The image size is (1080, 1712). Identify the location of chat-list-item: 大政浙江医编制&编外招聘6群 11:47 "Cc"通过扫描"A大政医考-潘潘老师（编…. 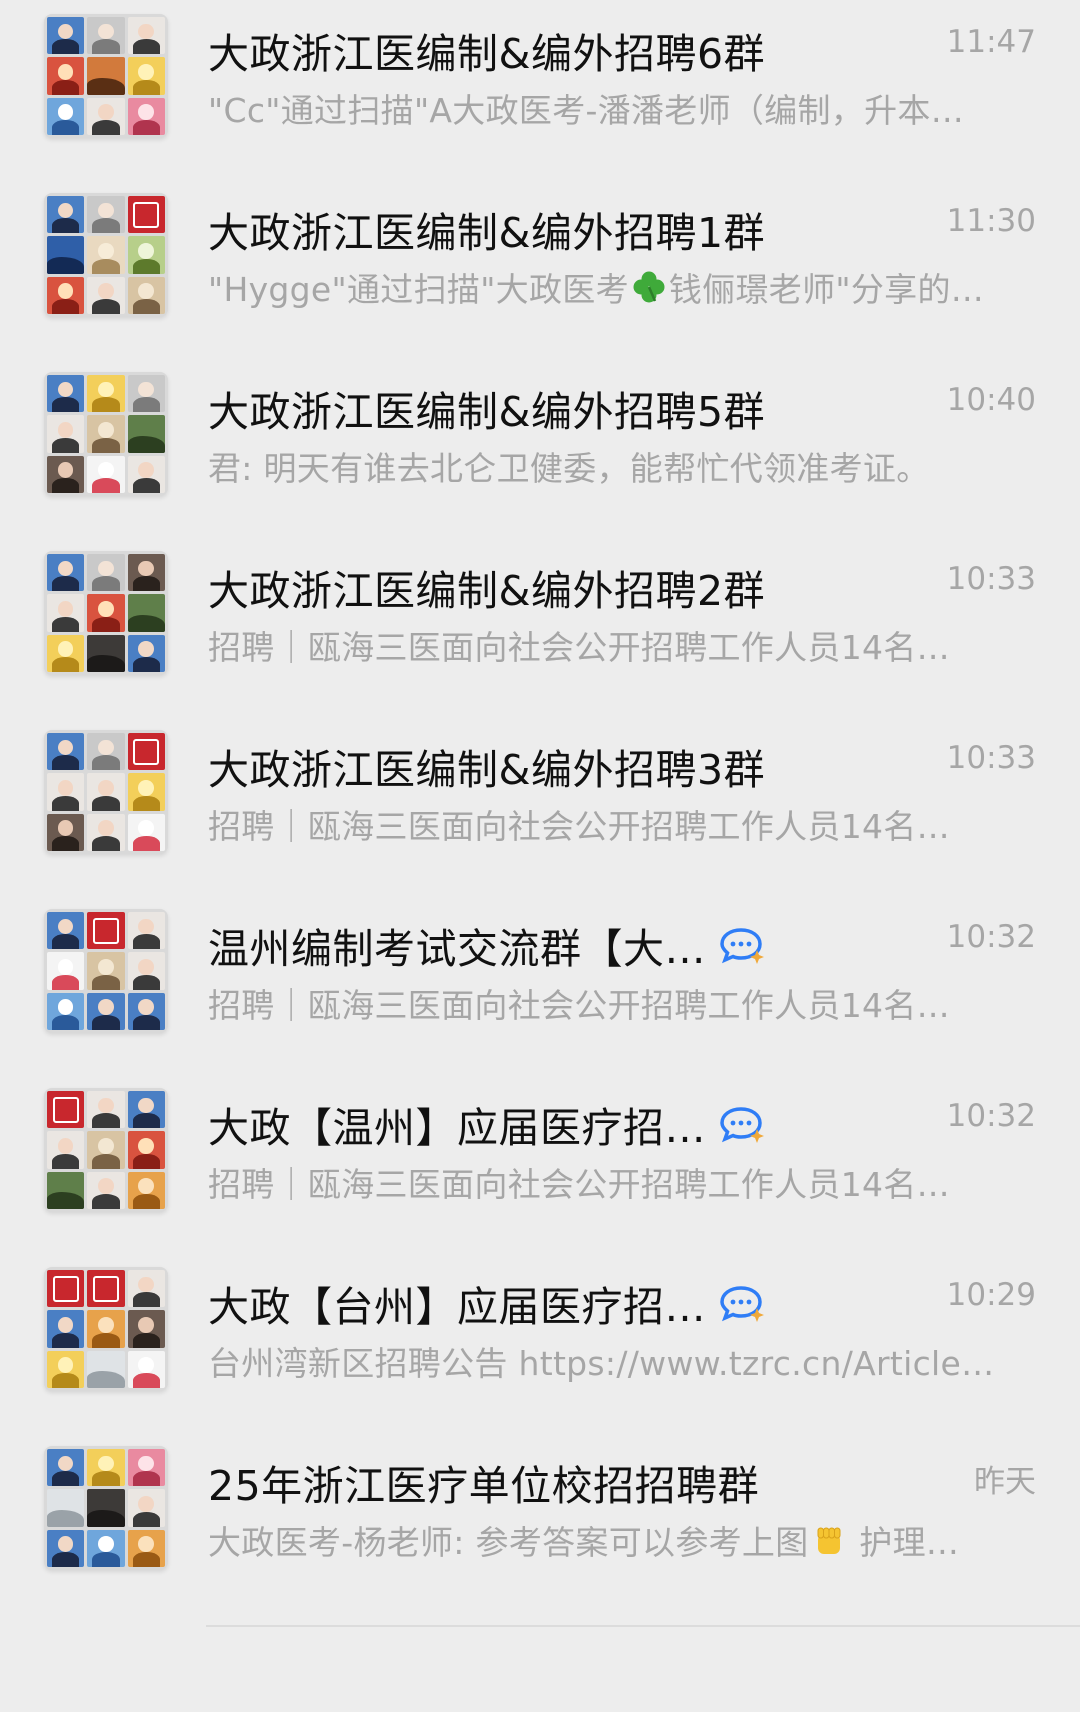
(540, 97).